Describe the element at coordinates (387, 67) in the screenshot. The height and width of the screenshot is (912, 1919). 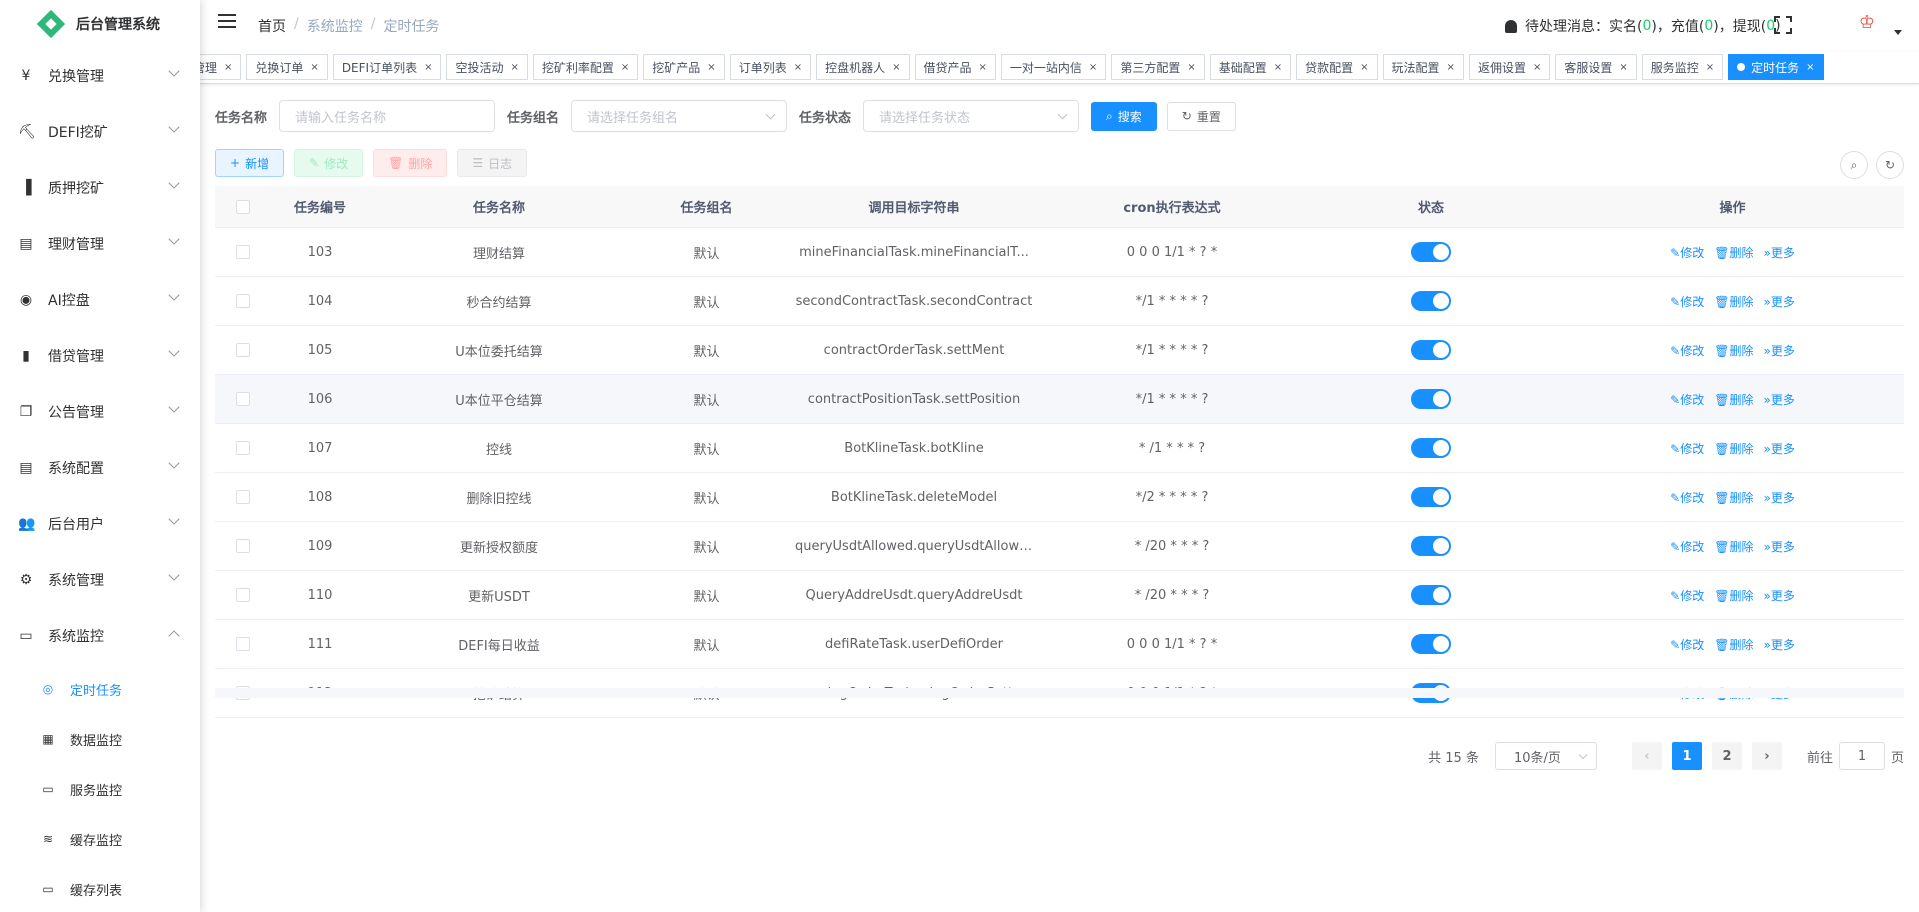
I see `tag-view-item: DEFI订单列表 ×` at that location.